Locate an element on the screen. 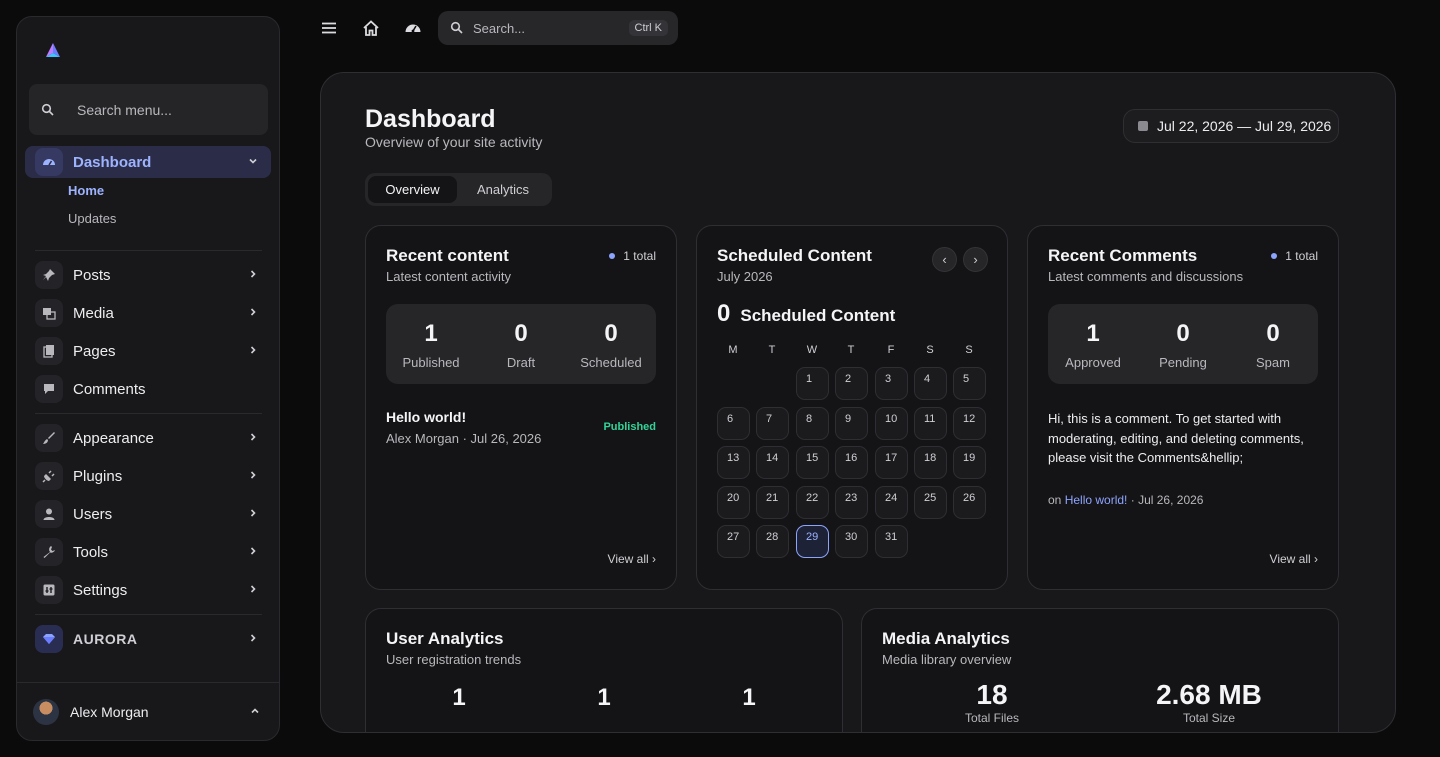 The height and width of the screenshot is (757, 1440). sidebar-item-plugins: Plugins is located at coordinates (148, 476).